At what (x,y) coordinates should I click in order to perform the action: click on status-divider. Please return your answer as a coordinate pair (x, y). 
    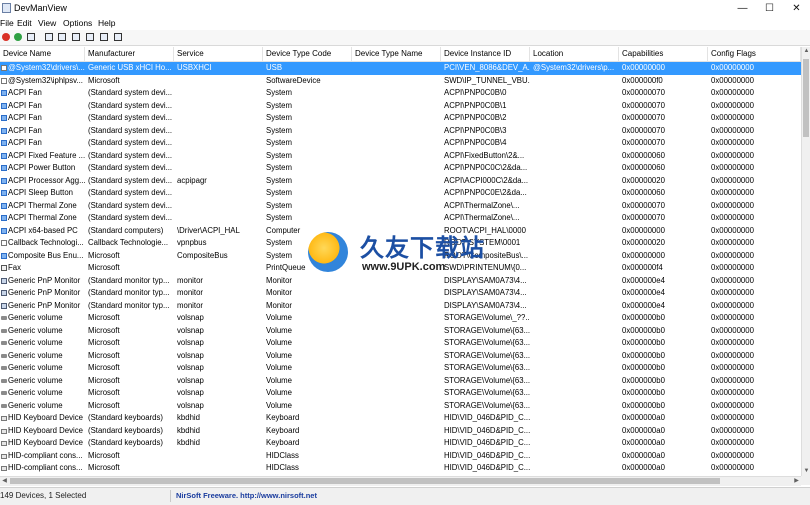
    Looking at the image, I should click on (170, 496).